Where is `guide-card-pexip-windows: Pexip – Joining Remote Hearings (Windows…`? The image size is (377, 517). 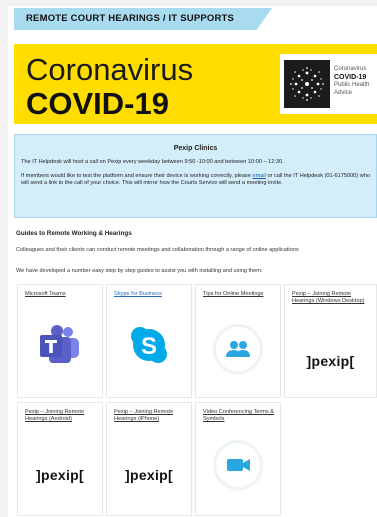
guide-card-pexip-windows: Pexip – Joining Remote Hearings (Windows… is located at coordinates (330, 341).